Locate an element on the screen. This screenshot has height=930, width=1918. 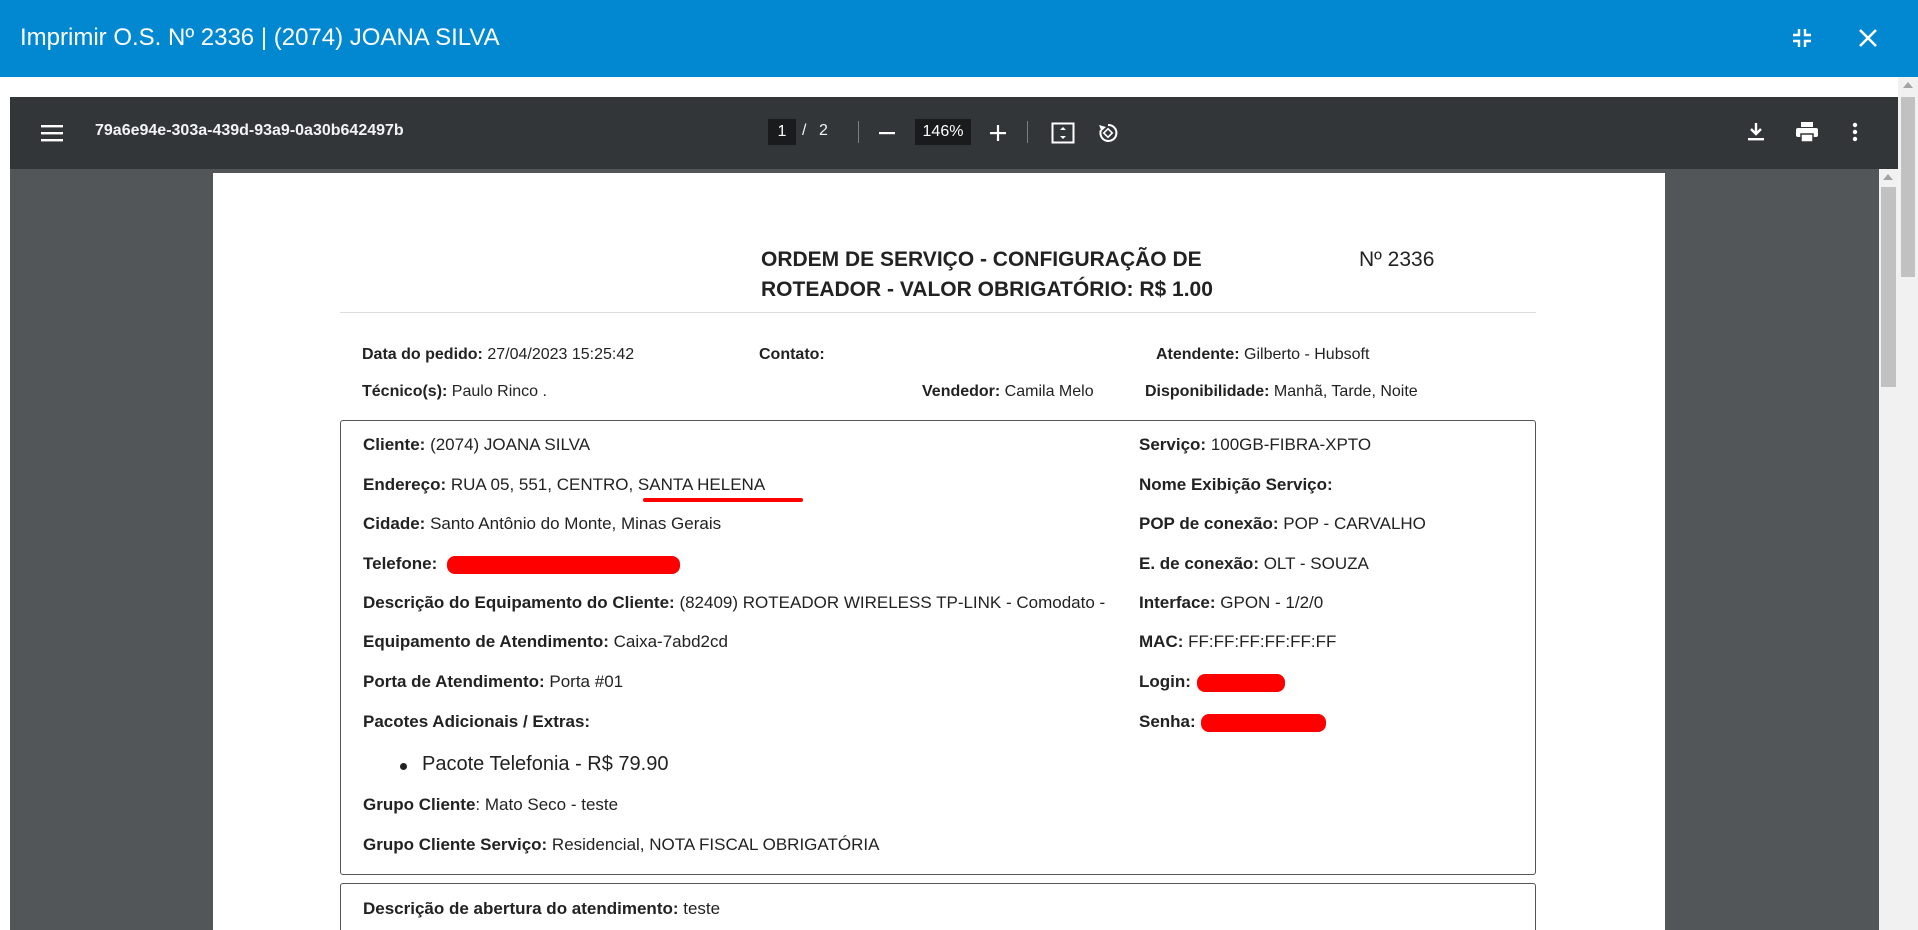
pdf-scroll-thumb is located at coordinates (1888, 287).